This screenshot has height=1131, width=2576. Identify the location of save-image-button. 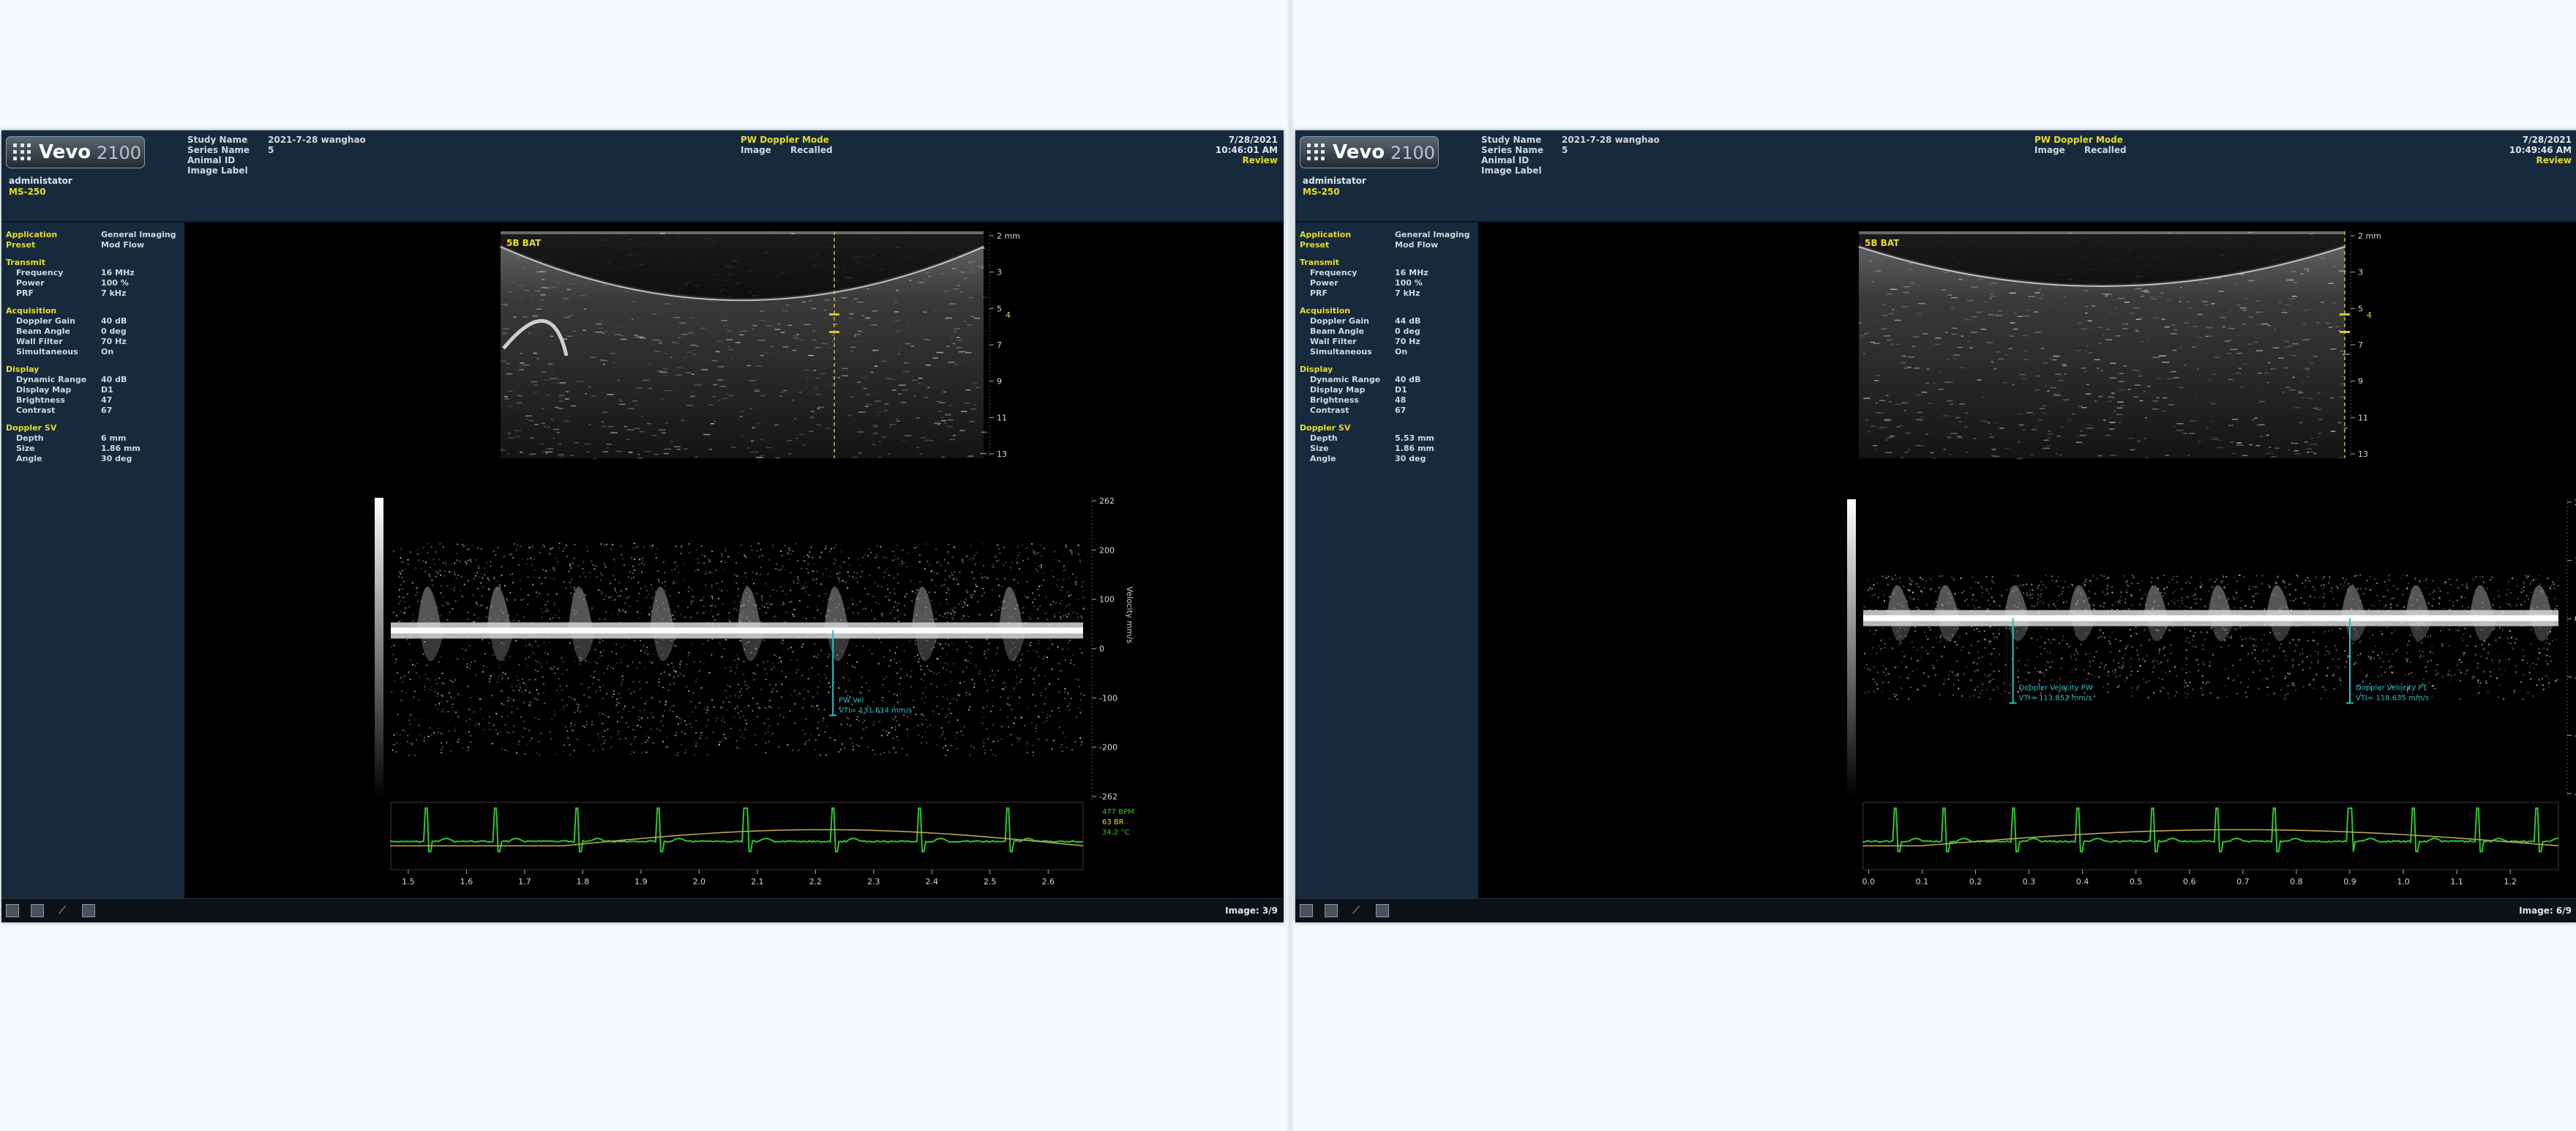
(12, 910).